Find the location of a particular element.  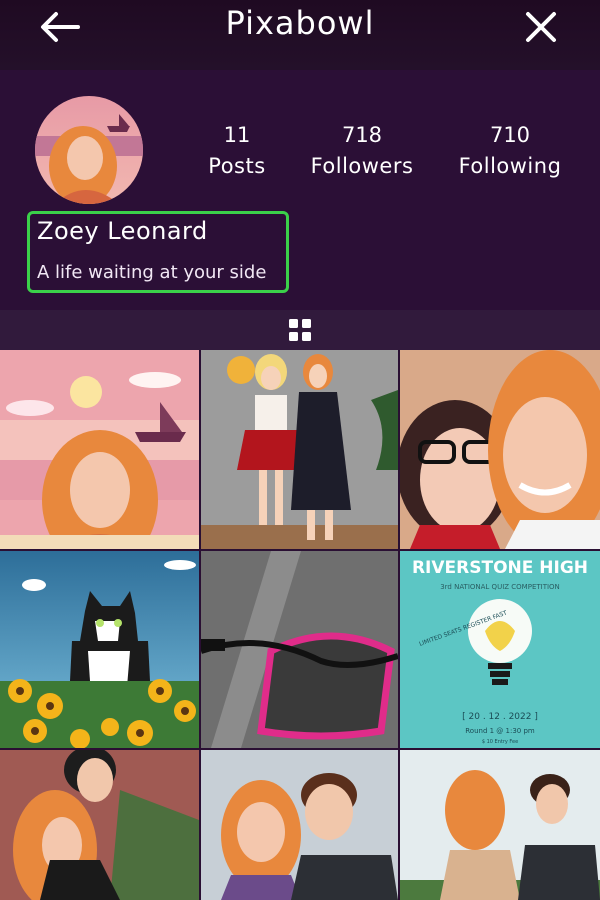

post-image-couple-hug is located at coordinates (99, 825).